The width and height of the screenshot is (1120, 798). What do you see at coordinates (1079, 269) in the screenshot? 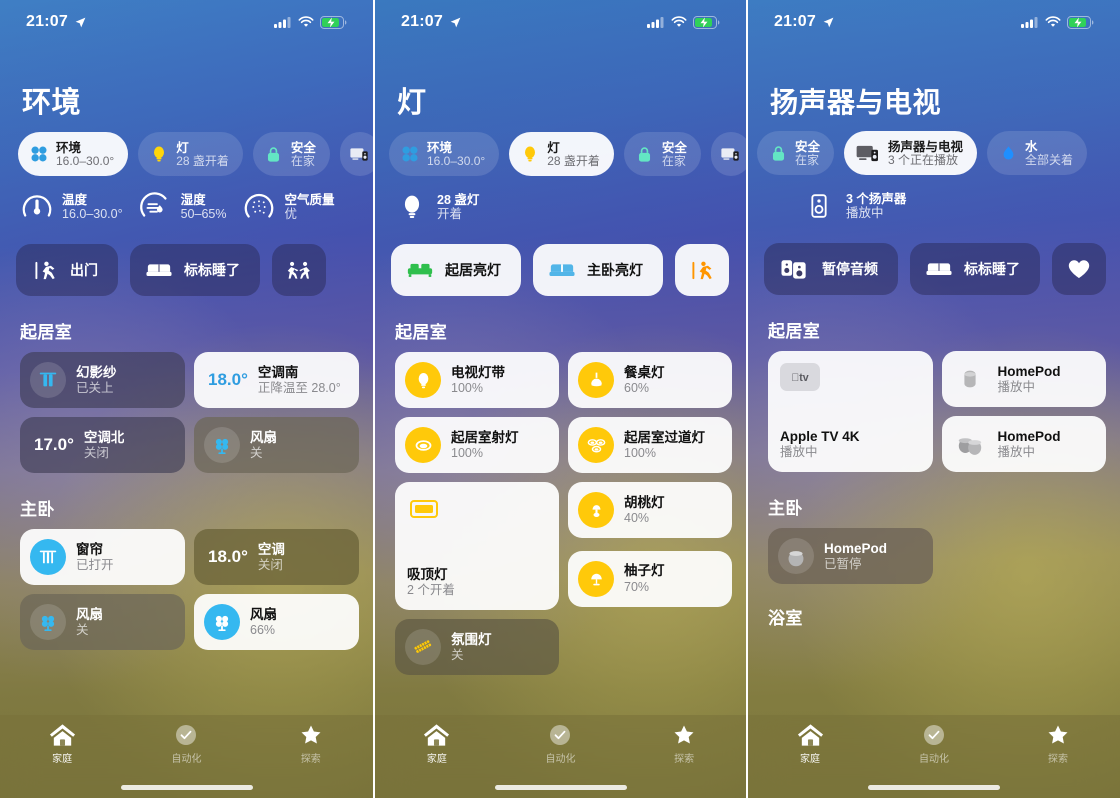
I see `scene-favorite` at bounding box center [1079, 269].